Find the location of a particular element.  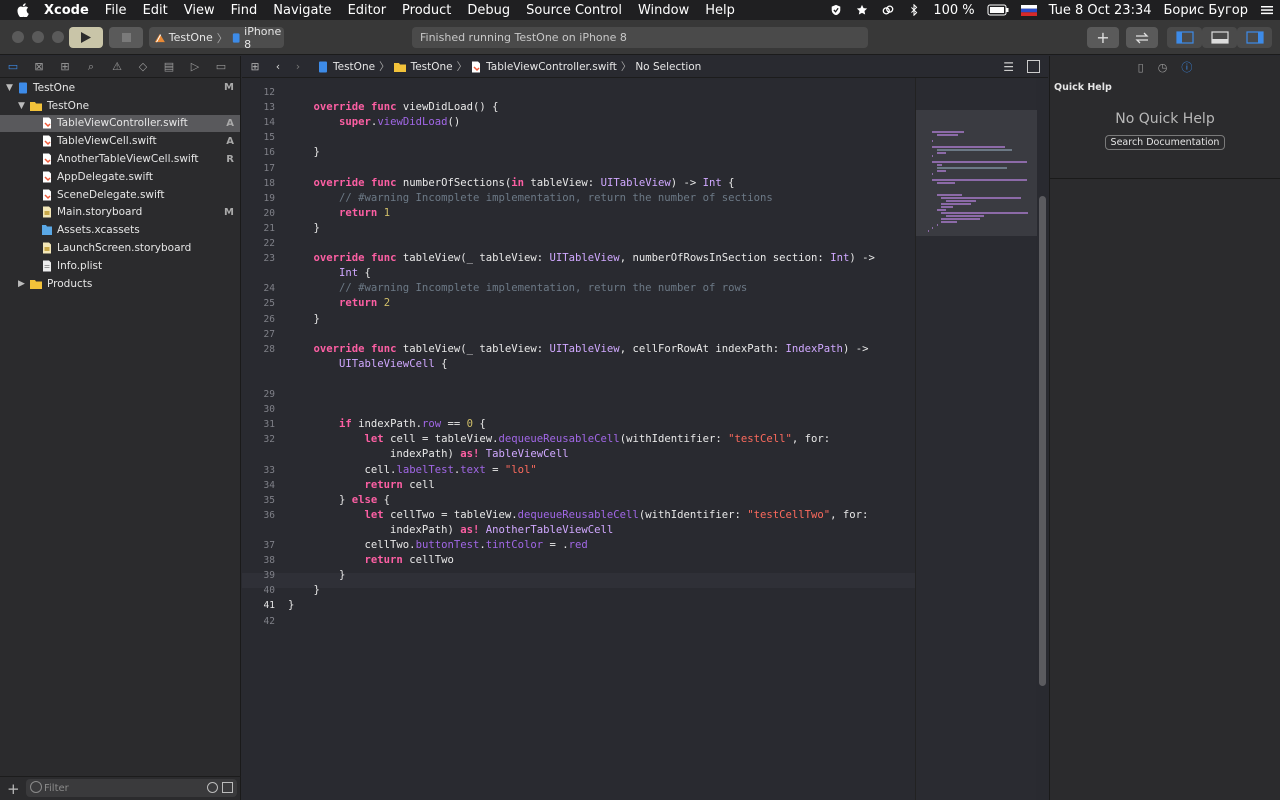

file-row: TableViewController.swift A is located at coordinates (120, 123).